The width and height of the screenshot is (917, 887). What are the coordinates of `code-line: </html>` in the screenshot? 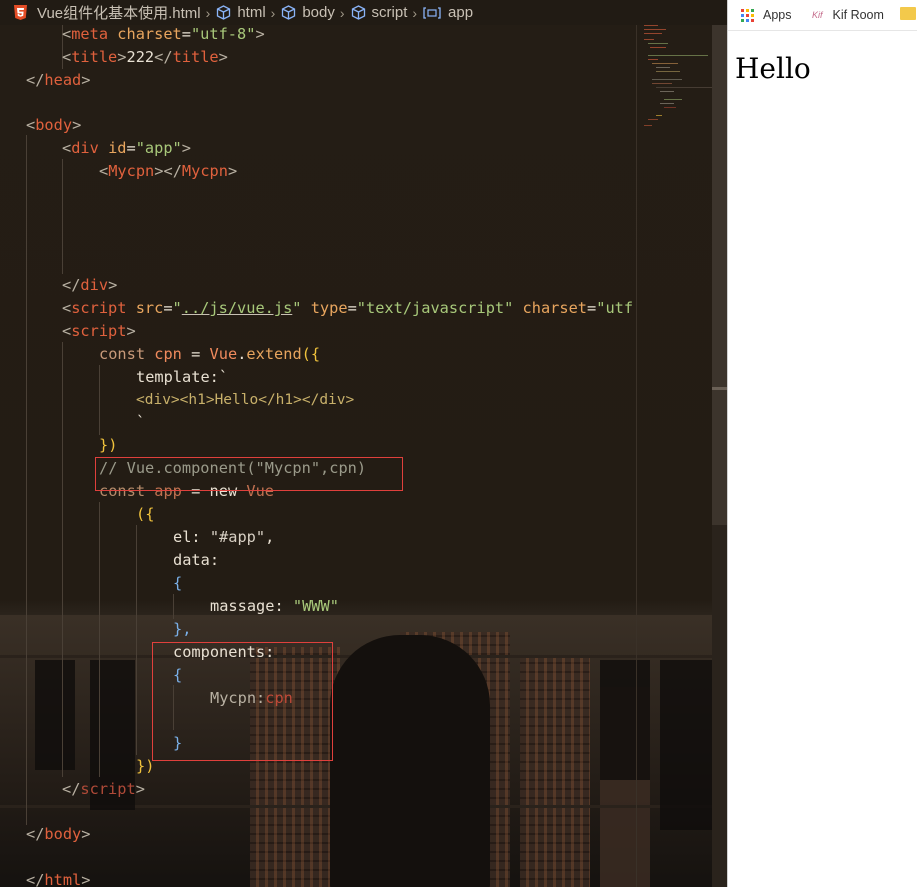 It's located at (58, 879).